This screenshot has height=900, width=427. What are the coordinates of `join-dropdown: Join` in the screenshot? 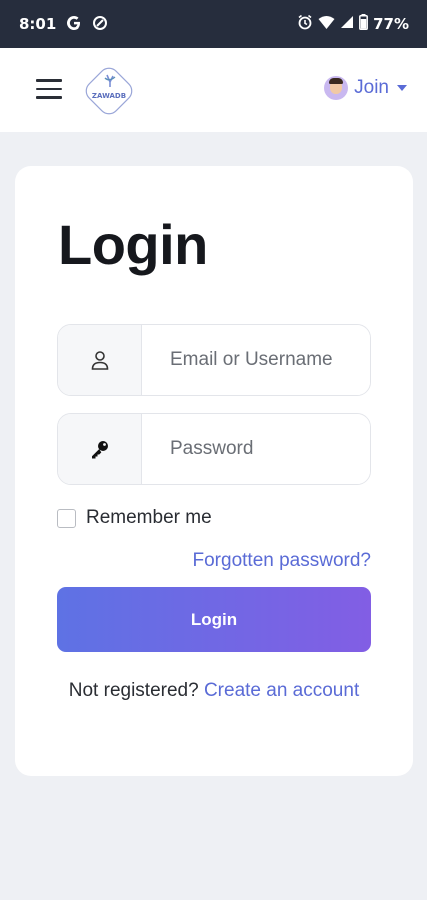 It's located at (365, 88).